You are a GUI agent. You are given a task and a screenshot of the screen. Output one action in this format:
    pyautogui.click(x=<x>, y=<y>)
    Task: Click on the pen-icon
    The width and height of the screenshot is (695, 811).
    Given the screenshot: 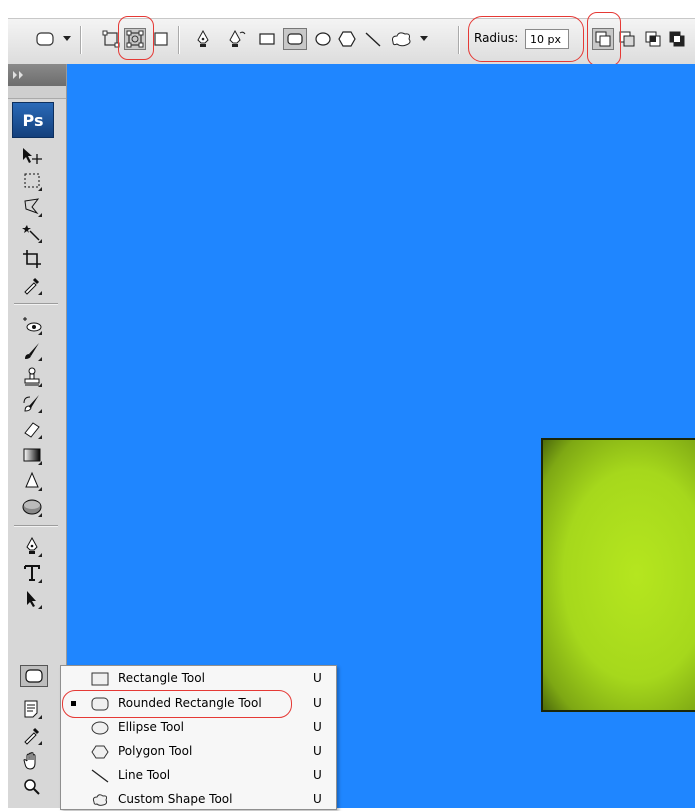 What is the action you would take?
    pyautogui.click(x=203, y=38)
    